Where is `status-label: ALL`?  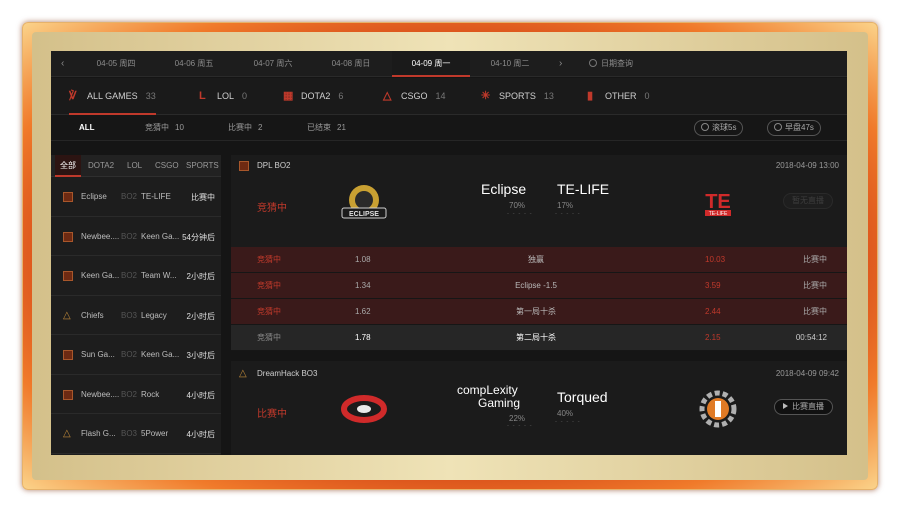 status-label: ALL is located at coordinates (87, 127).